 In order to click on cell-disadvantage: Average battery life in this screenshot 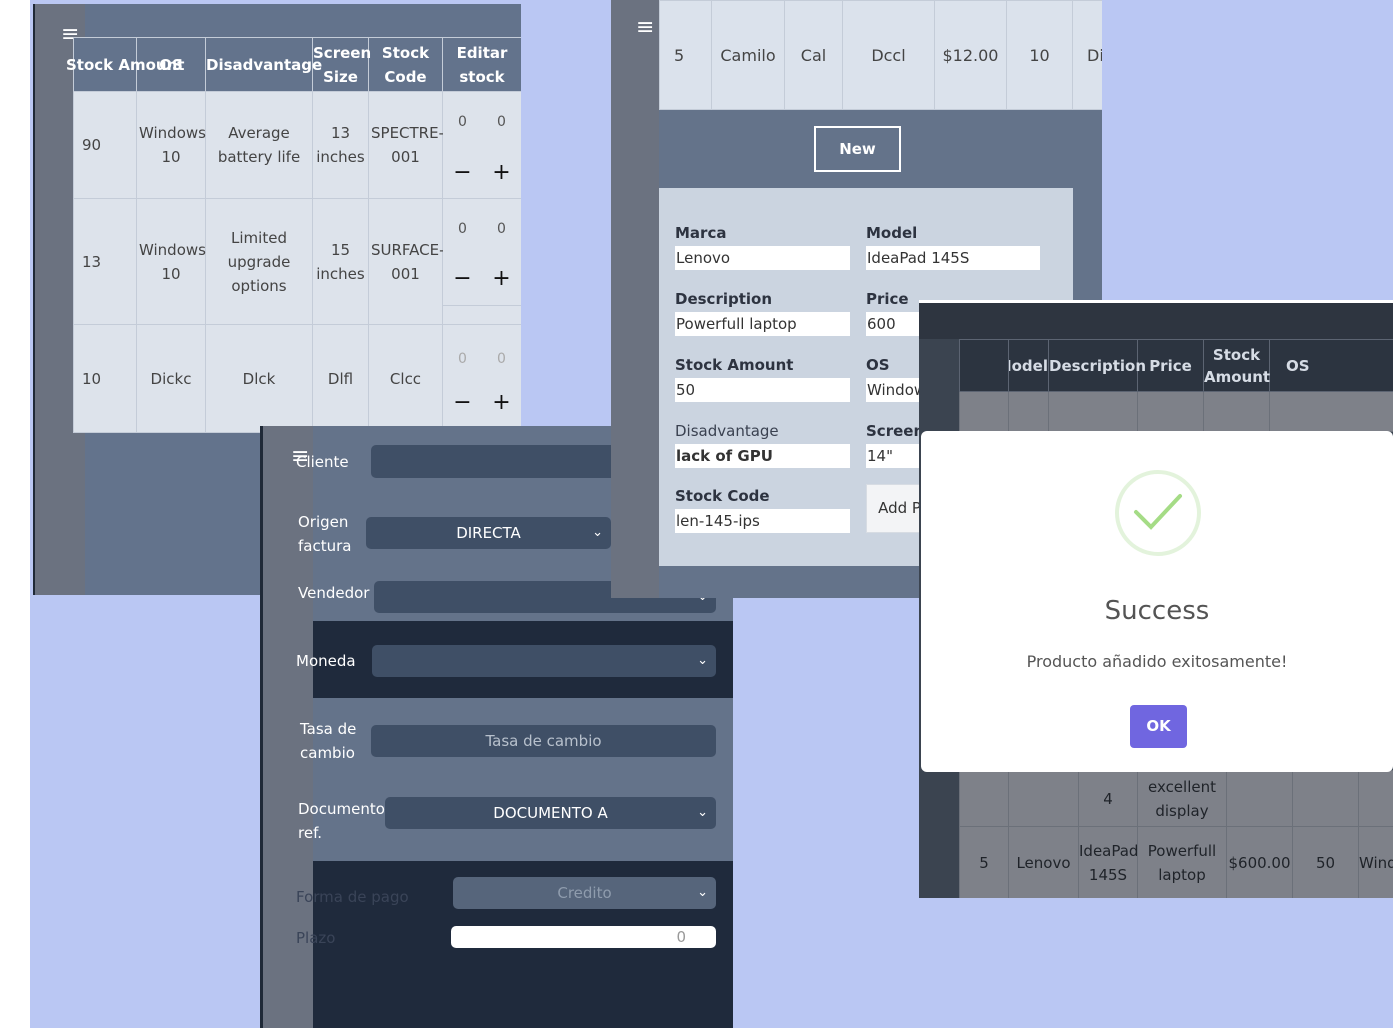, I will do `click(259, 145)`.